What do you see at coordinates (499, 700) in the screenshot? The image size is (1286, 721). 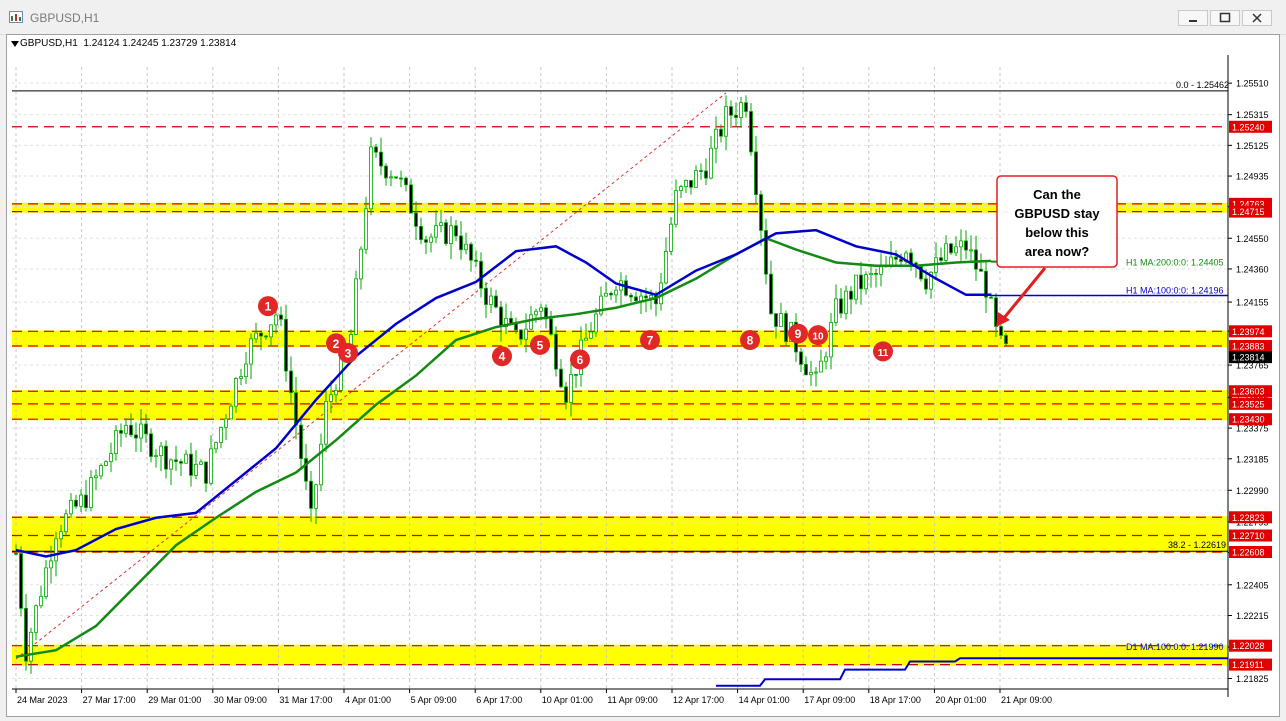 I see `x-tick-label: 6 Apr 17:00` at bounding box center [499, 700].